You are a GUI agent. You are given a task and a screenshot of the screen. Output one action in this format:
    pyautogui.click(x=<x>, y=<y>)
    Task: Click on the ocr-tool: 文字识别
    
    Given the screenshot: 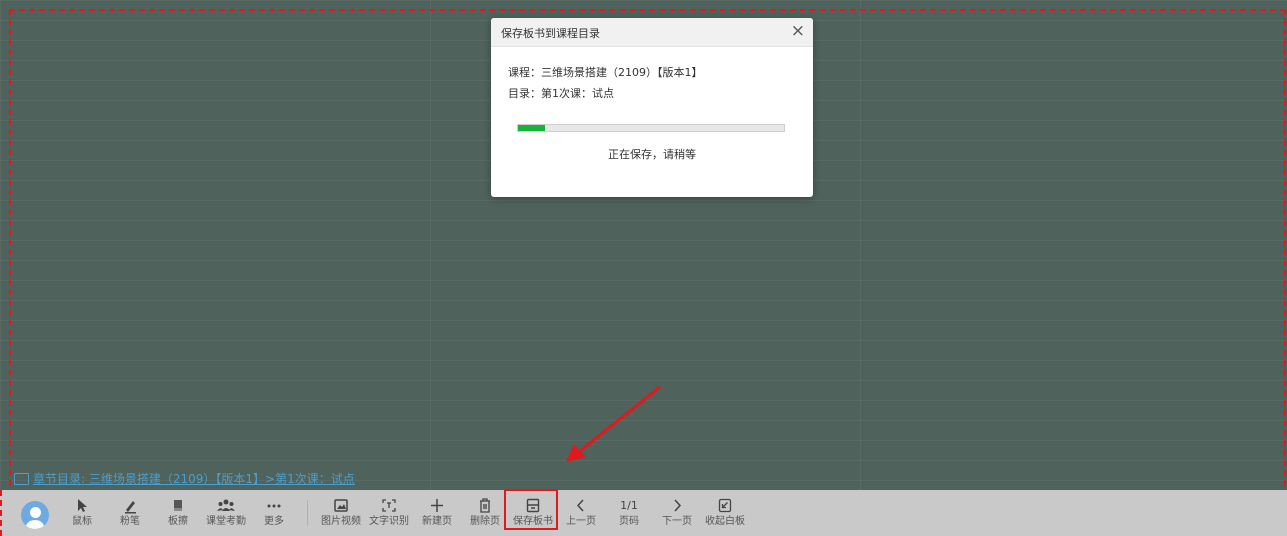 What is the action you would take?
    pyautogui.click(x=389, y=514)
    